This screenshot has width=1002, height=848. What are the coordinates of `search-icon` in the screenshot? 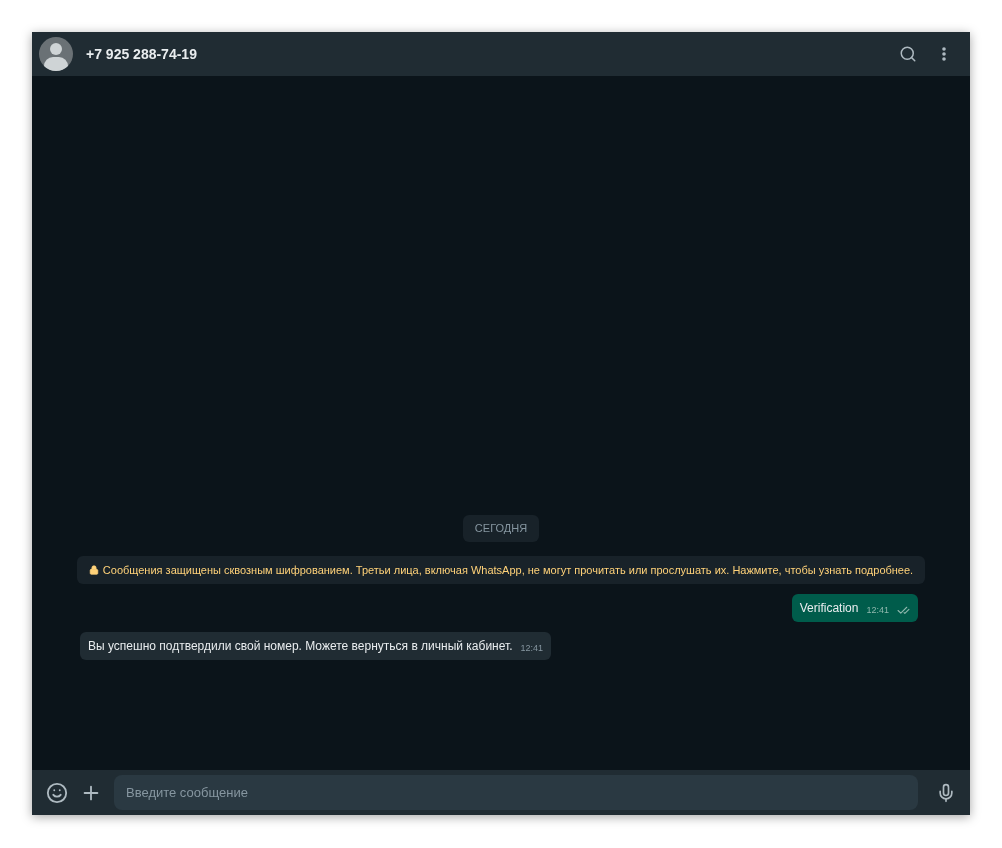 It's located at (908, 54).